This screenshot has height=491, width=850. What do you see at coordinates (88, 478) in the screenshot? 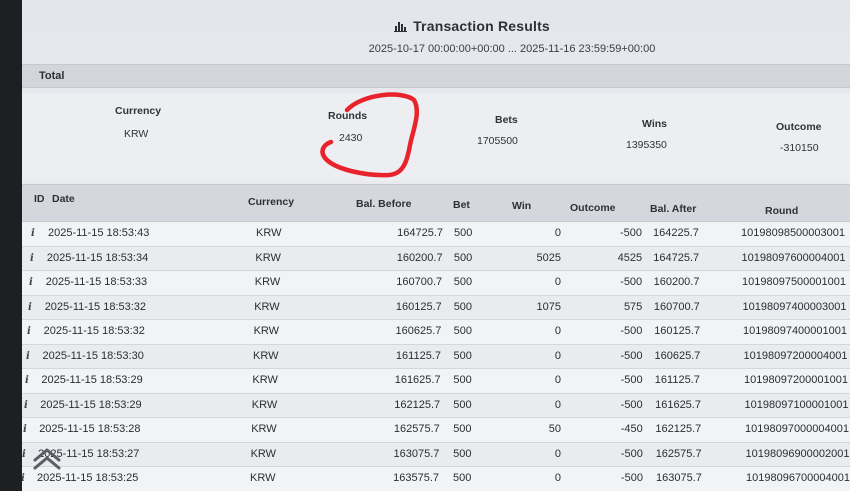
I see `cell-date: 2025-11-15 18:53:25` at bounding box center [88, 478].